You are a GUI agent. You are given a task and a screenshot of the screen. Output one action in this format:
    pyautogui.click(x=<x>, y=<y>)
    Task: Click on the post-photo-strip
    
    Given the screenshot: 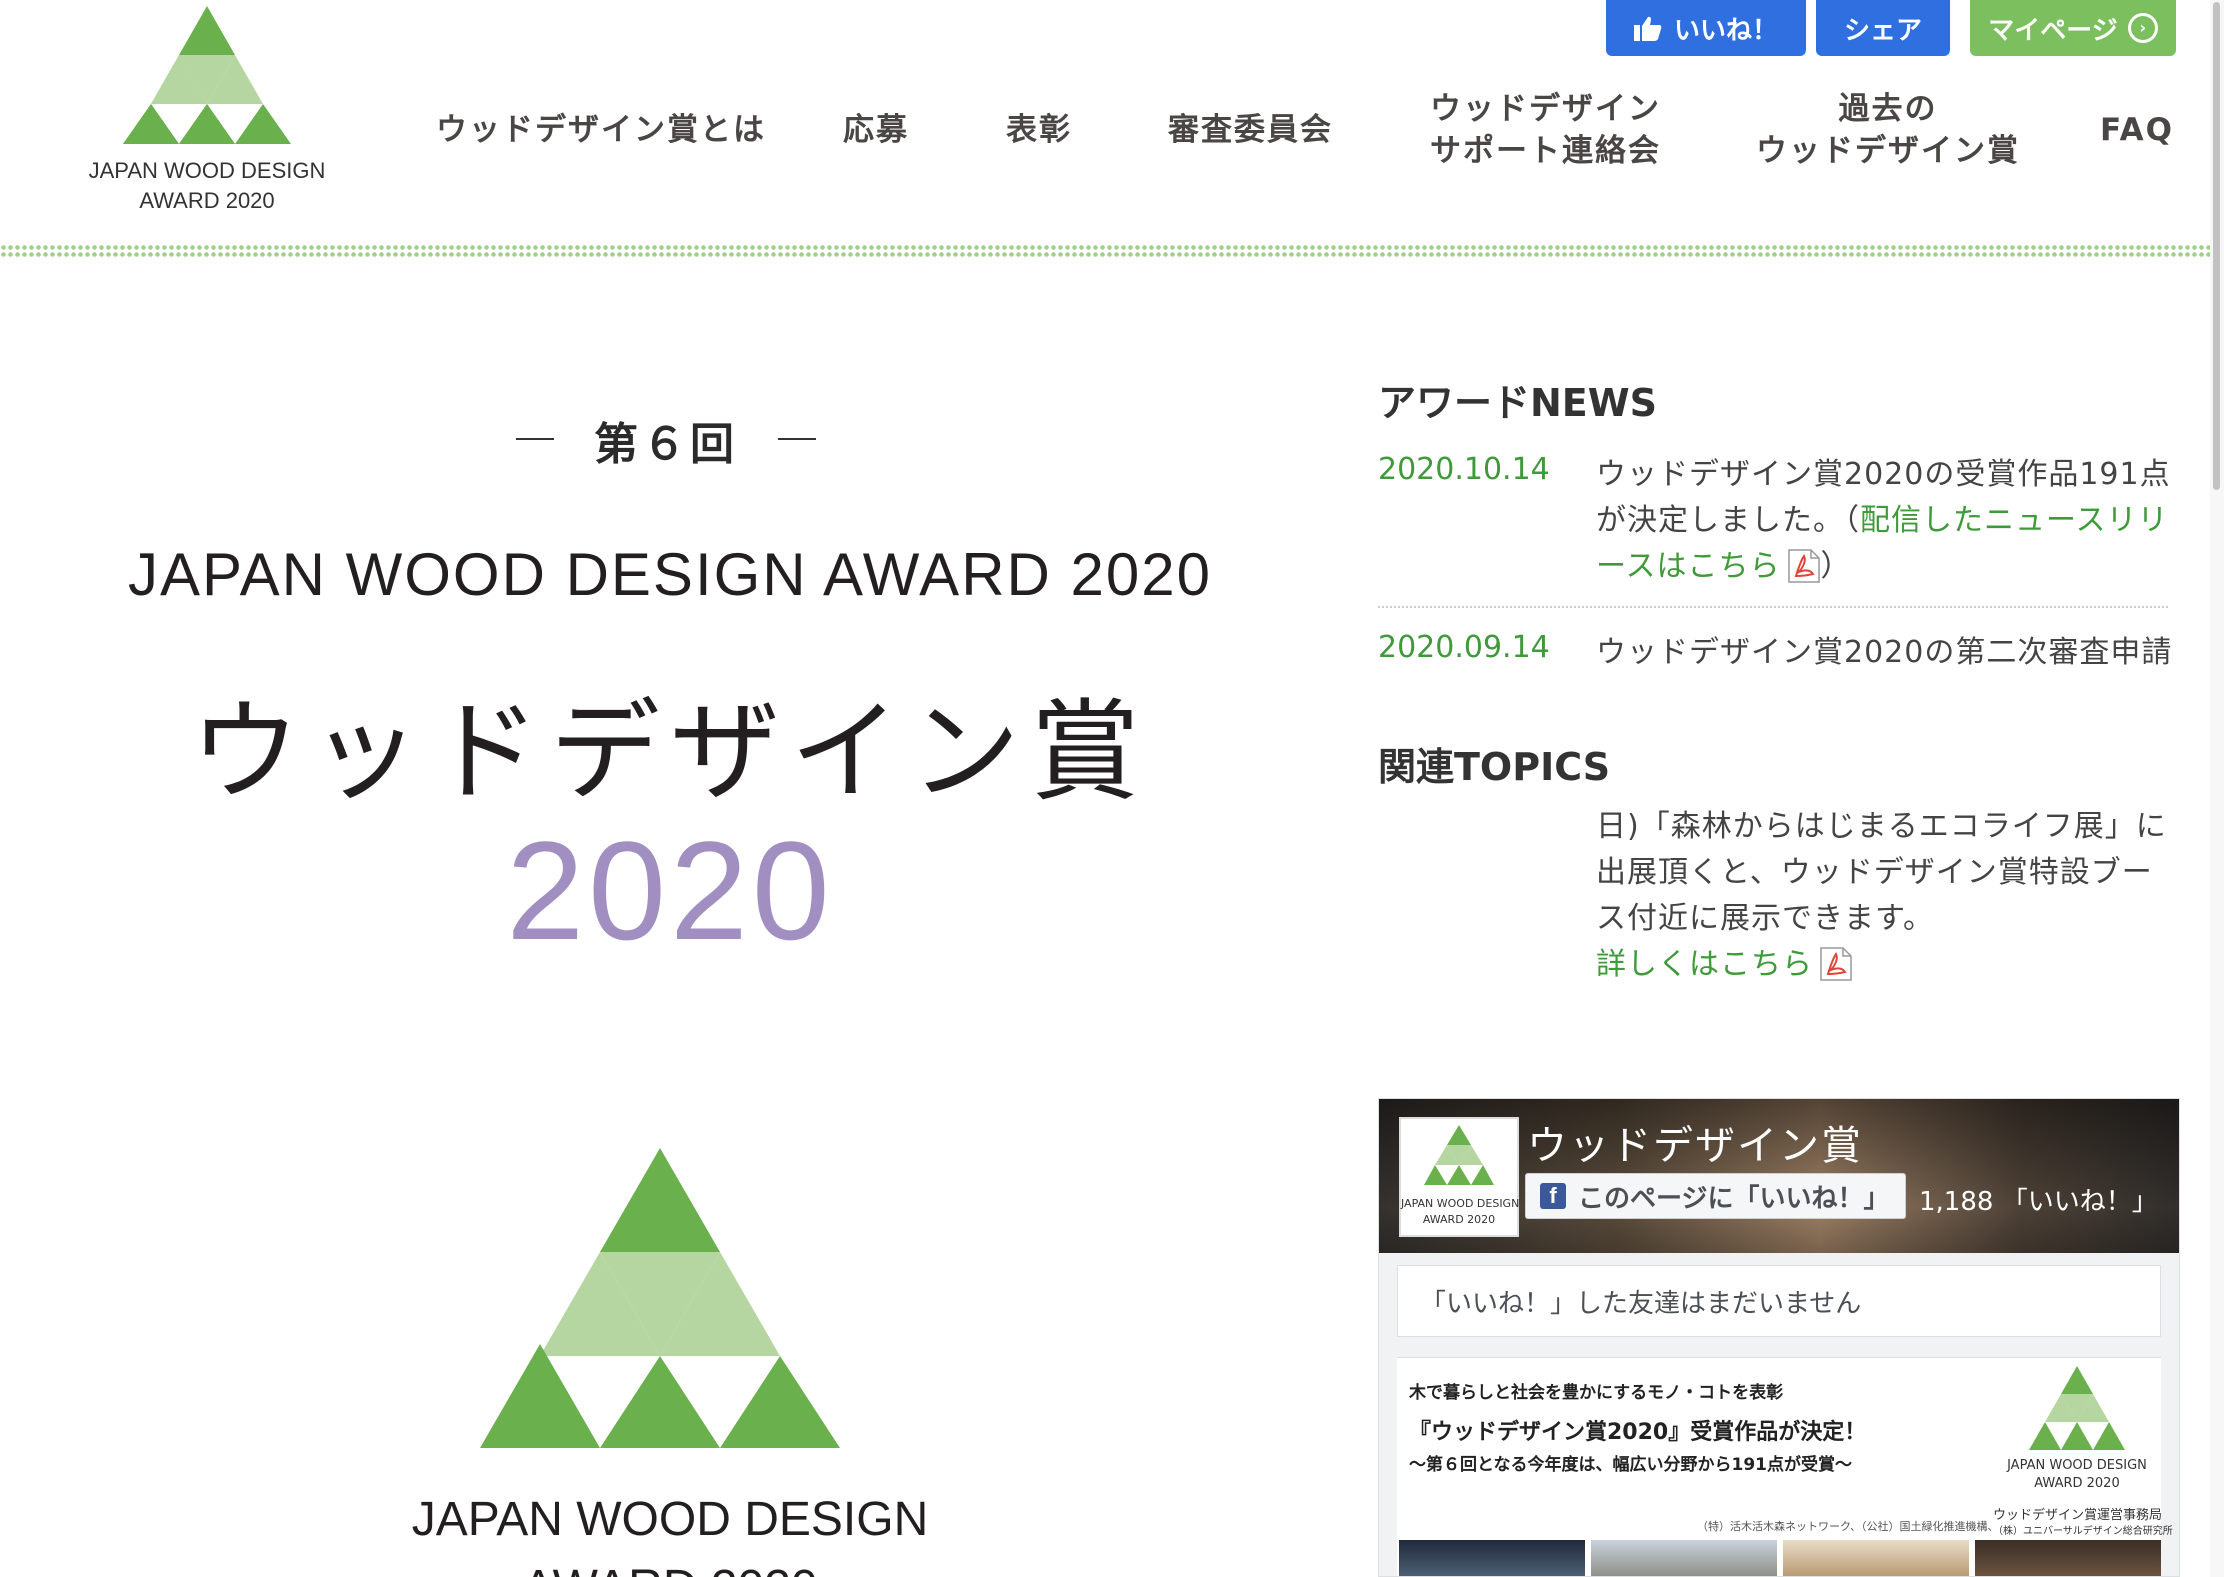 What is the action you would take?
    pyautogui.click(x=1779, y=1558)
    